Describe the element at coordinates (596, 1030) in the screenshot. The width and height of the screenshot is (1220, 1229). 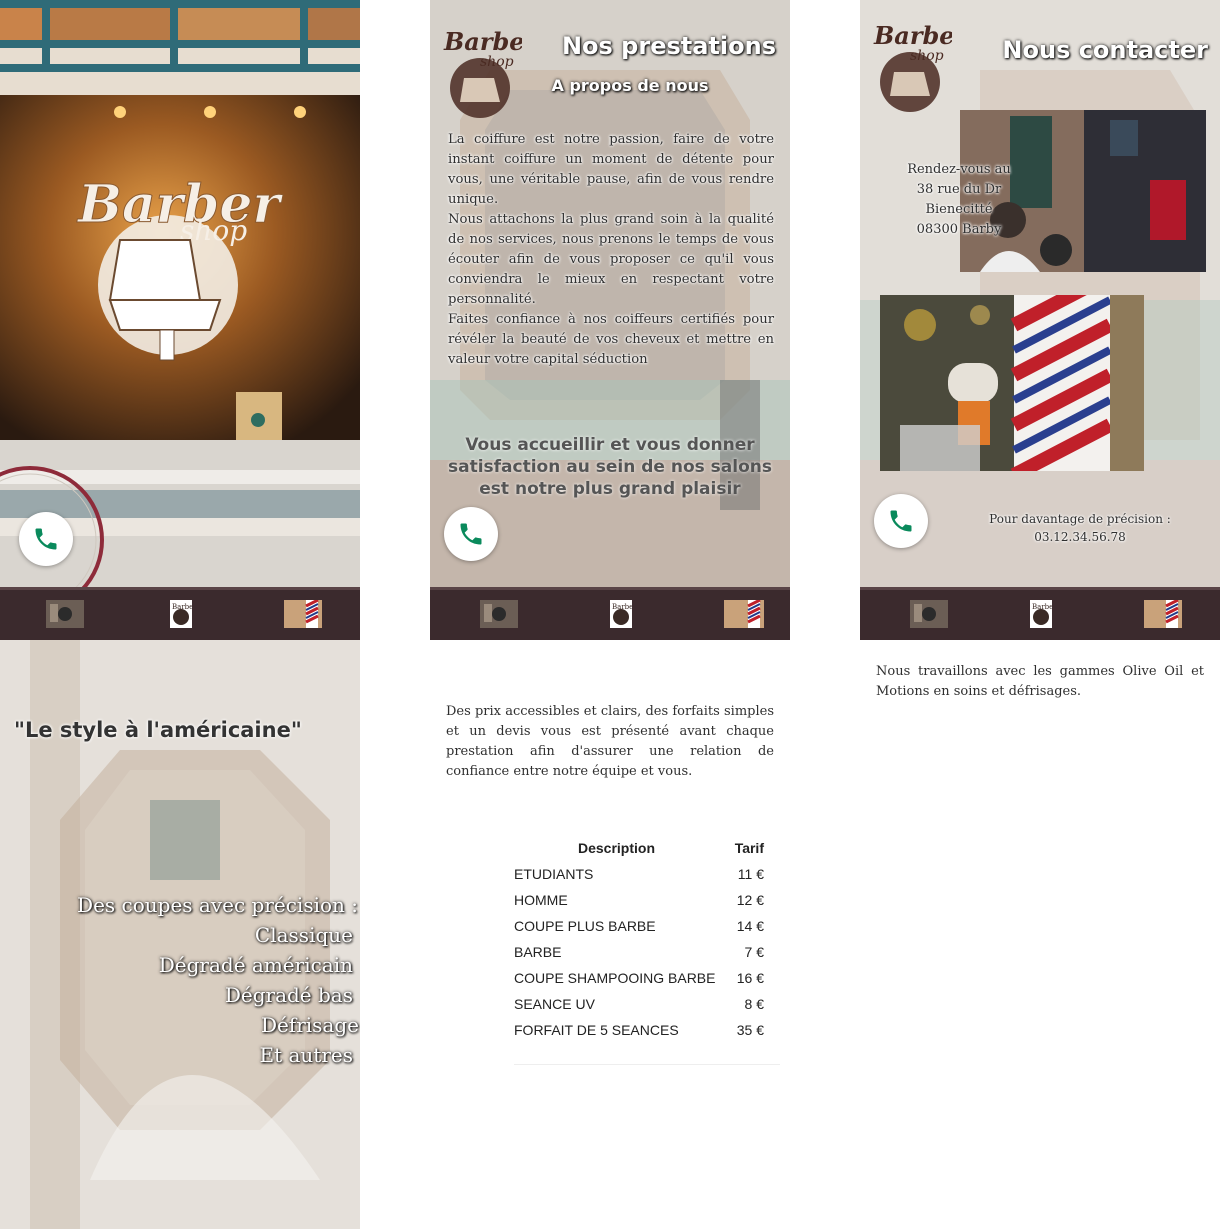
I see `service-name: FORFAIT DE 5 SEANCES` at that location.